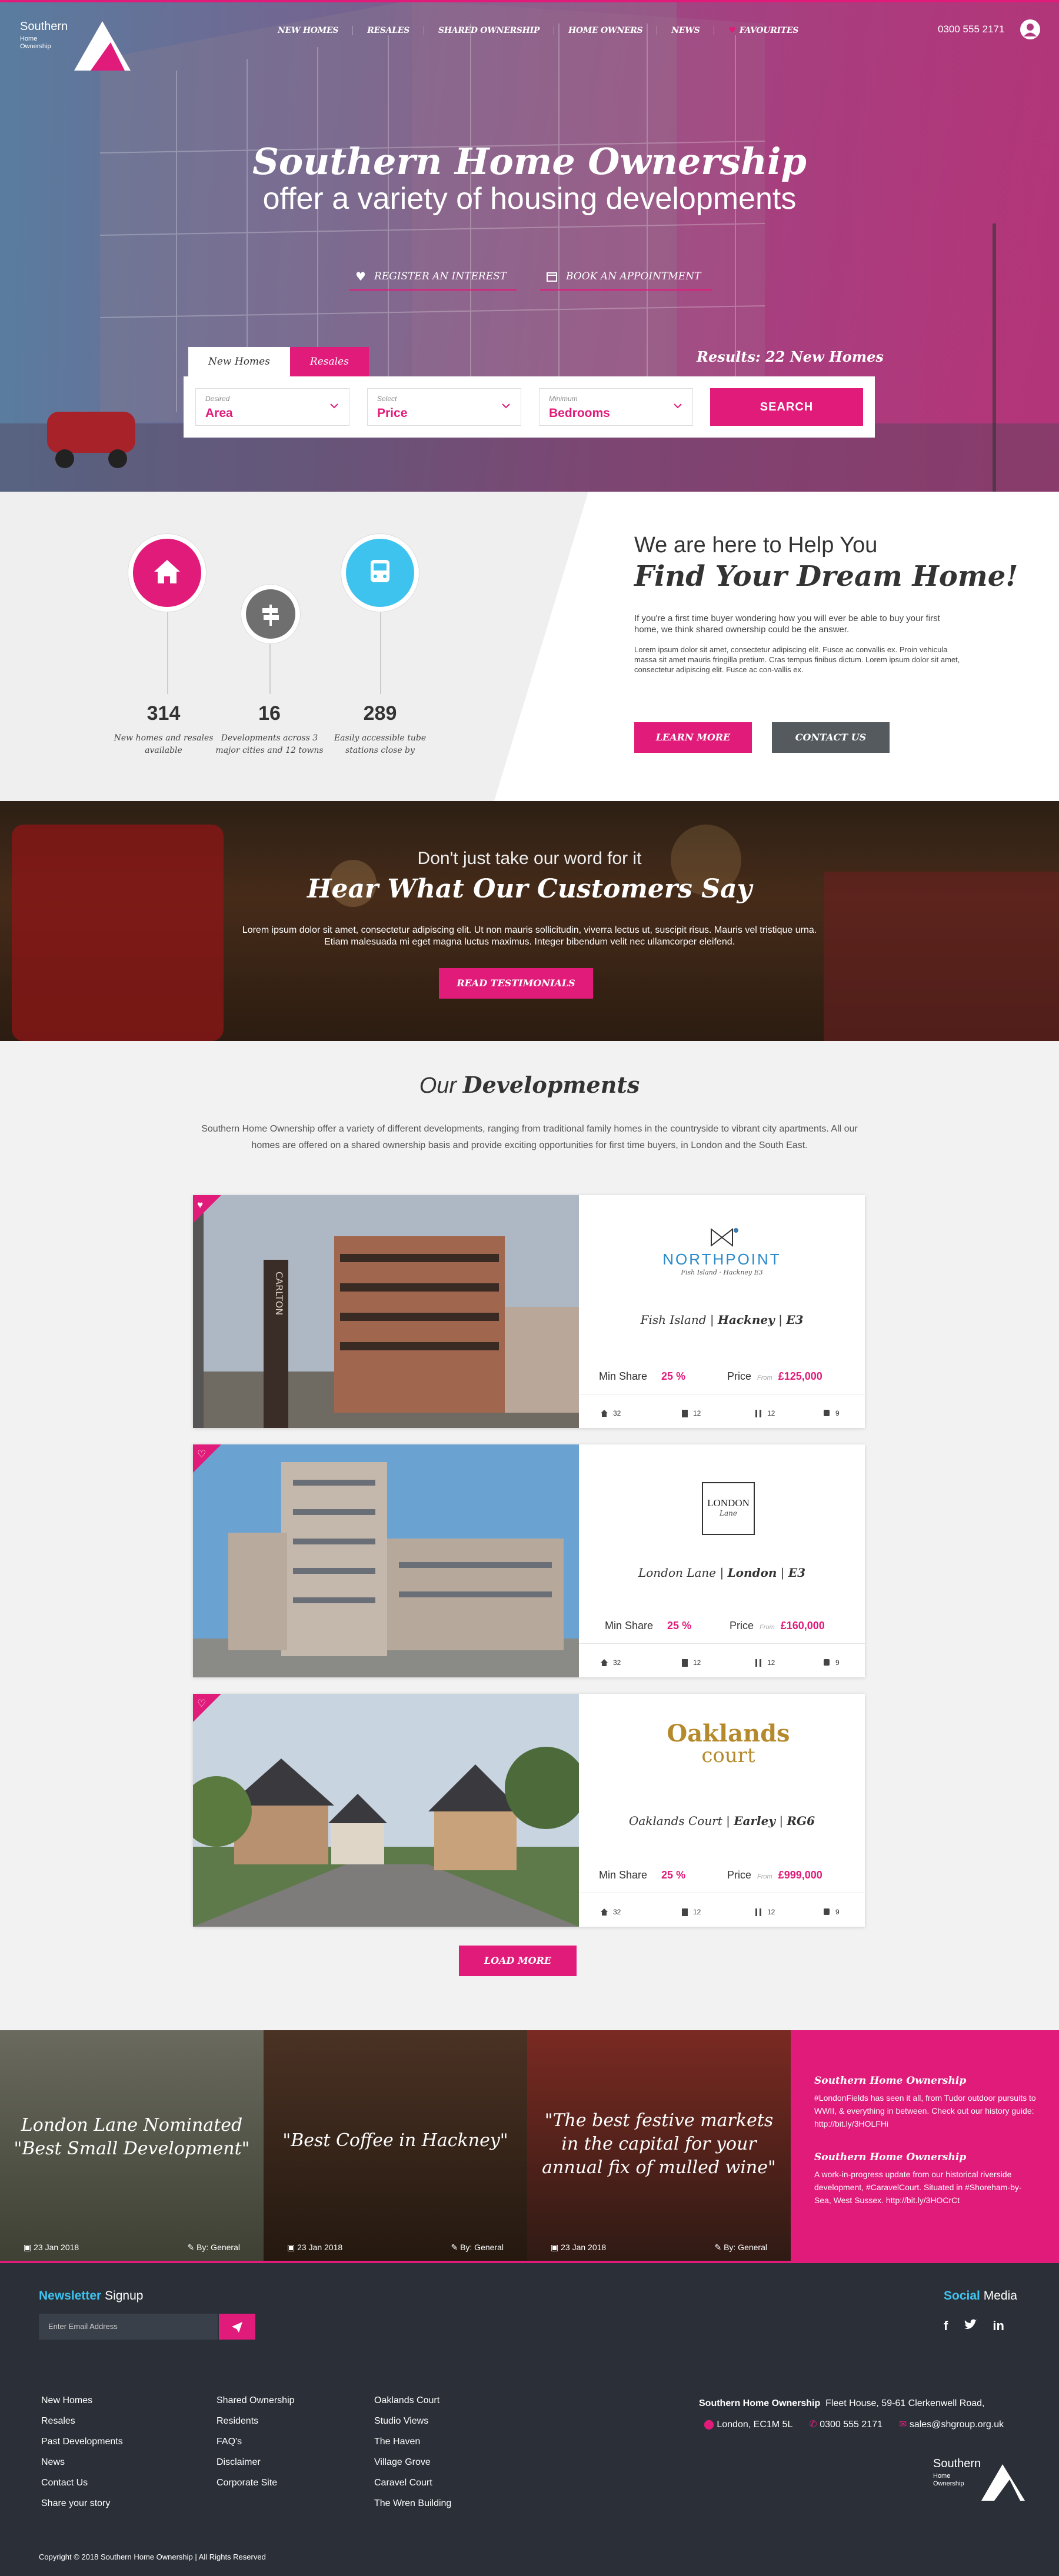 This screenshot has width=1059, height=2576. Describe the element at coordinates (775, 1376) in the screenshot. I see `price: Price From £125,000` at that location.